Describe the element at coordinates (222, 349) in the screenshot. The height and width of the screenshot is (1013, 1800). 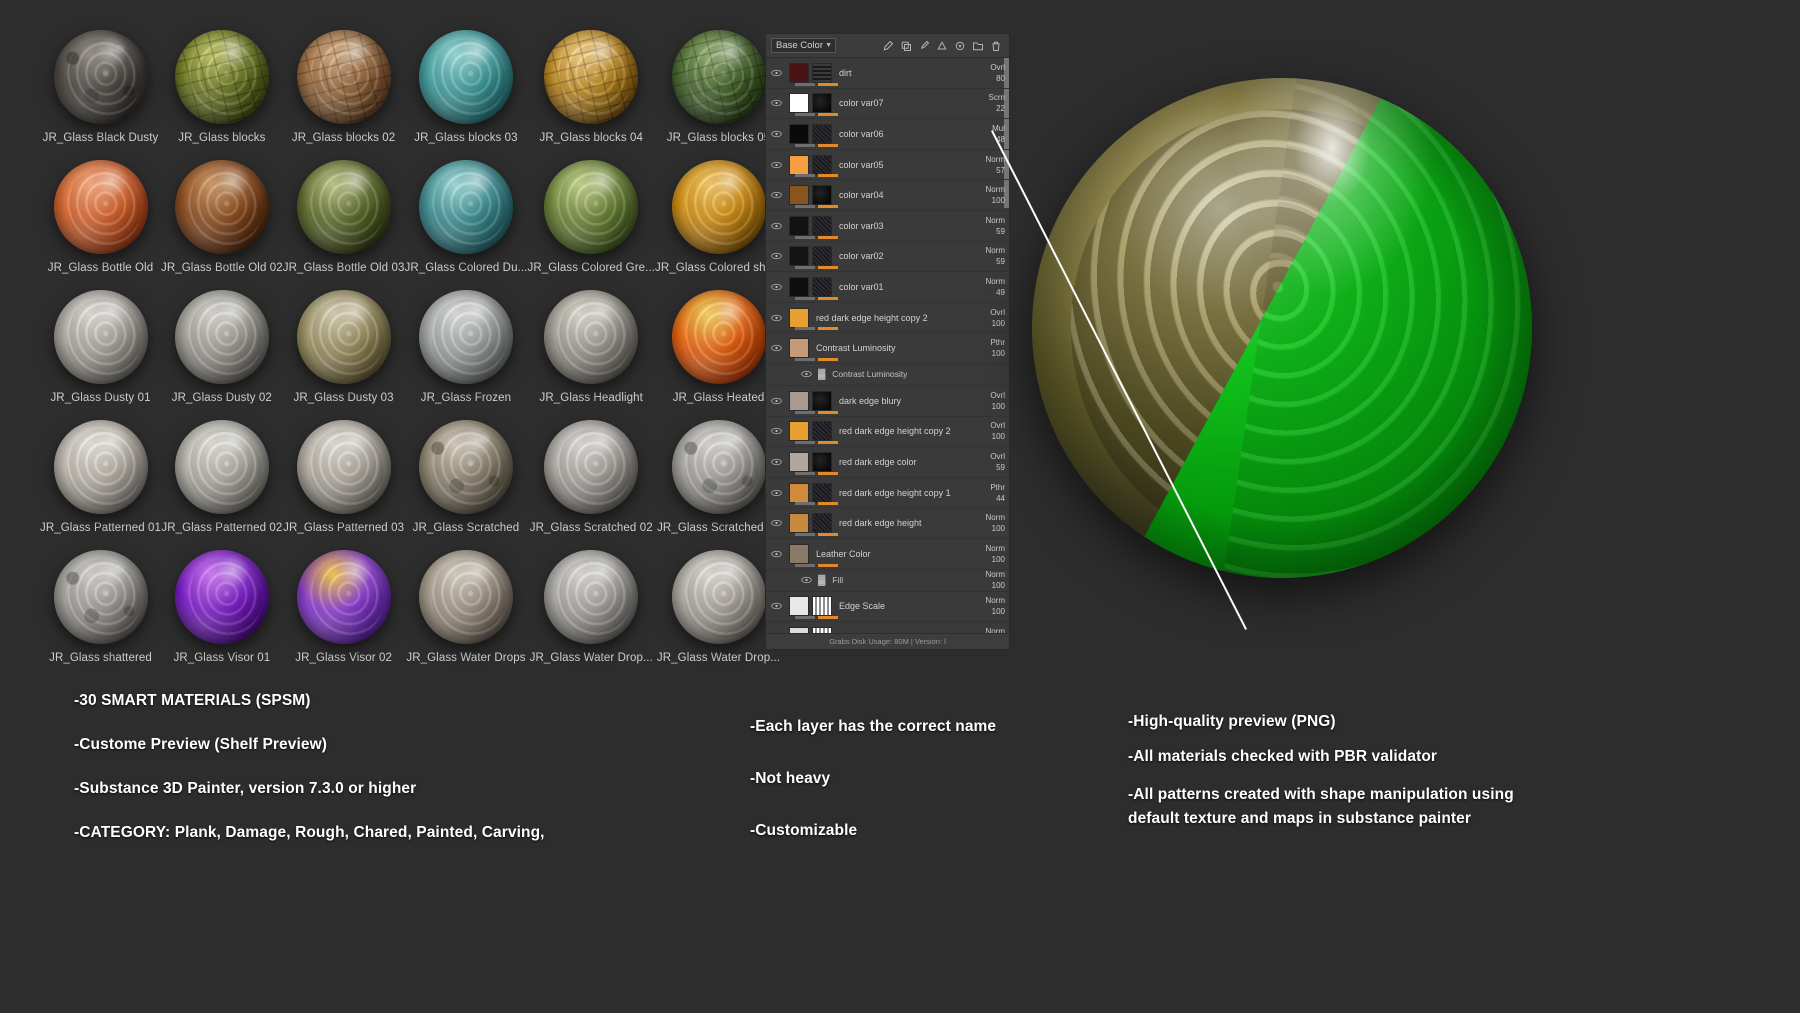
I see `material-thumbnail: JR_Glass Dusty 02` at that location.